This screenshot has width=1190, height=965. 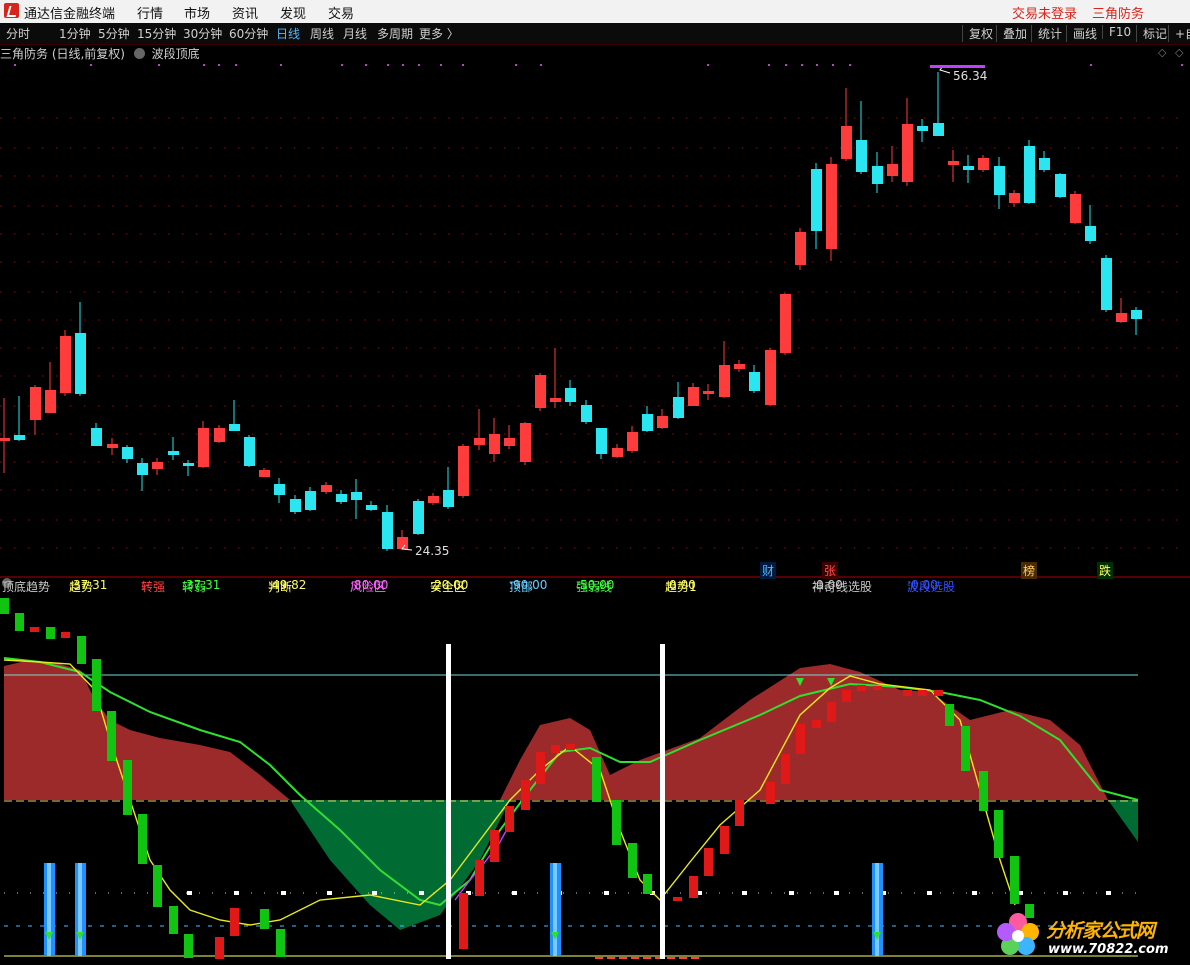 What do you see at coordinates (448, 801) in the screenshot?
I see `signal-vline` at bounding box center [448, 801].